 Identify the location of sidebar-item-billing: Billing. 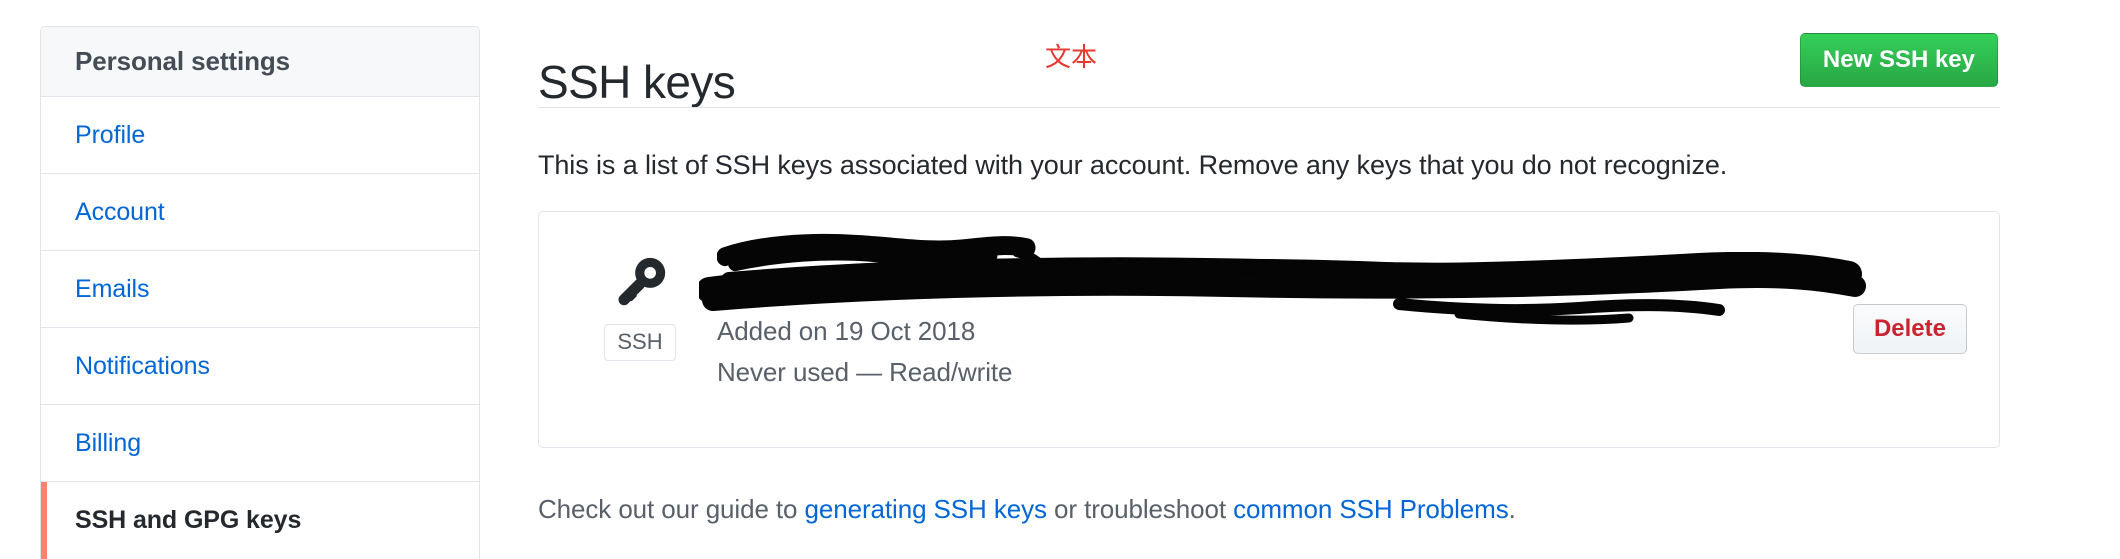
(260, 443).